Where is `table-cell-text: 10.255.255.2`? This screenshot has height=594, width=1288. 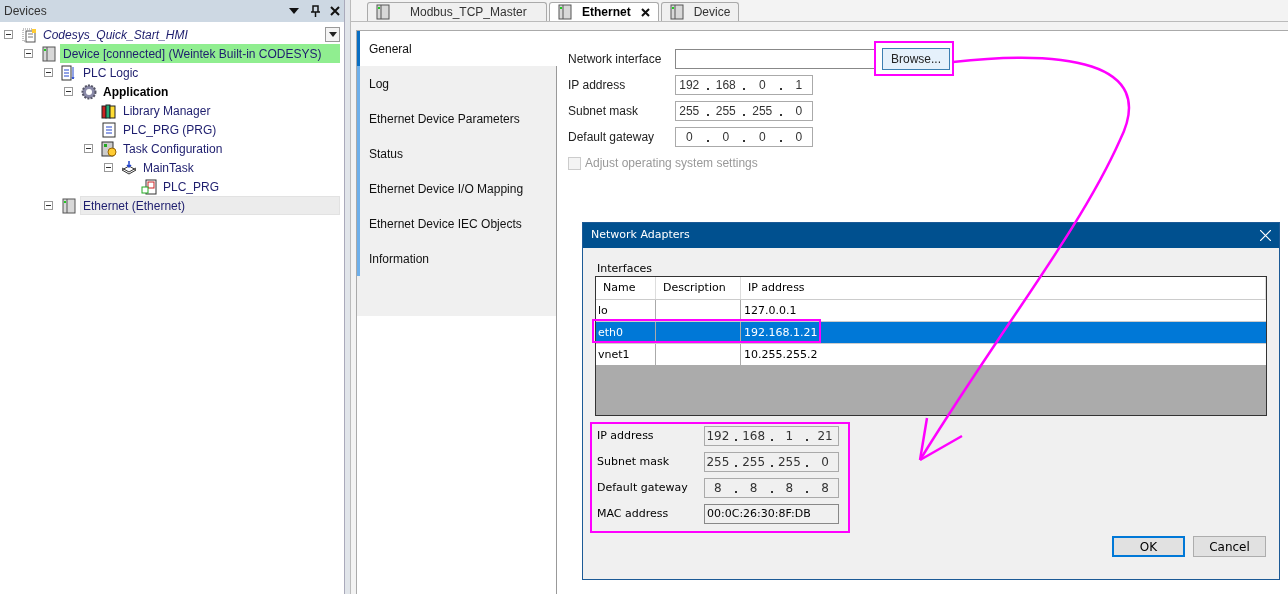
table-cell-text: 10.255.255.2 is located at coordinates (781, 355).